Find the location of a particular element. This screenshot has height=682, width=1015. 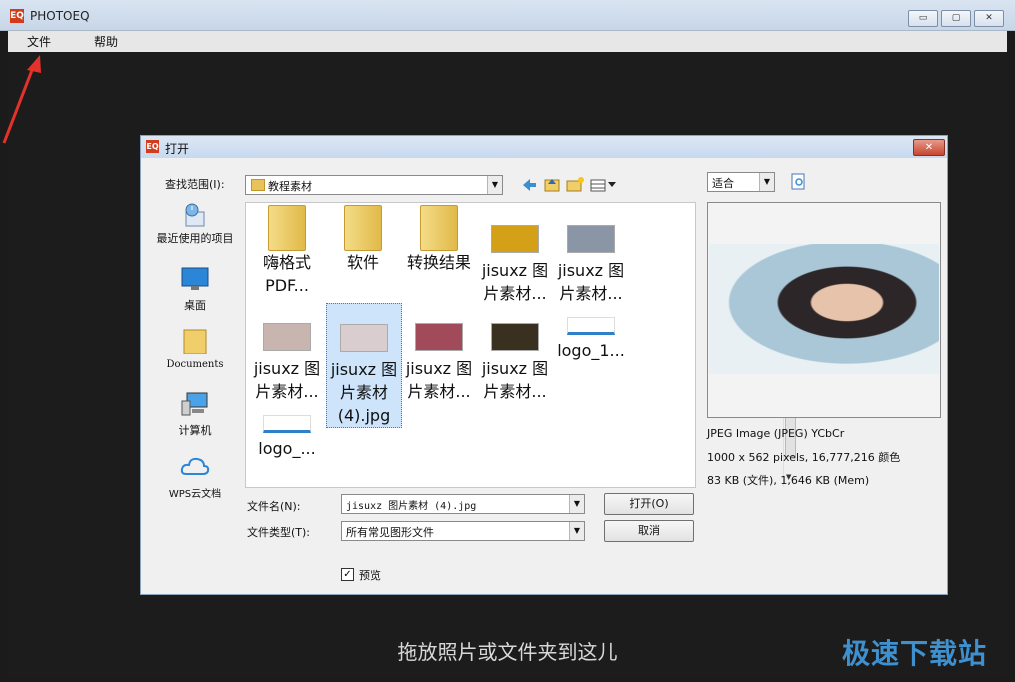

documents-folder-icon is located at coordinates (195, 342).